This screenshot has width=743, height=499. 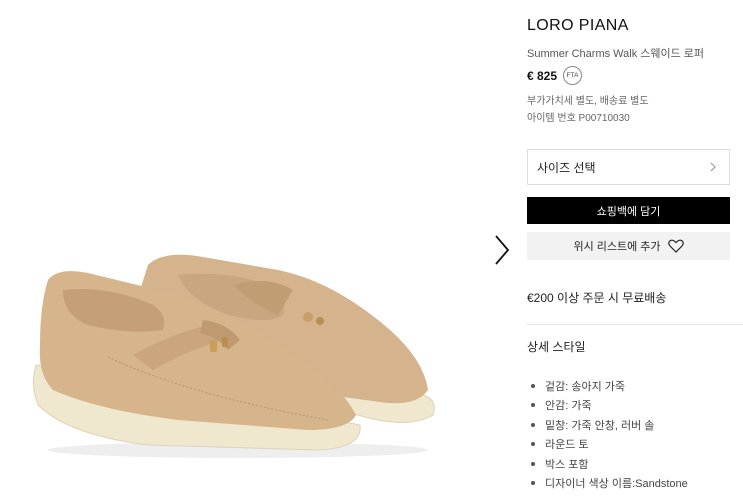 I want to click on list-item: 라운드 토, so click(x=607, y=445).